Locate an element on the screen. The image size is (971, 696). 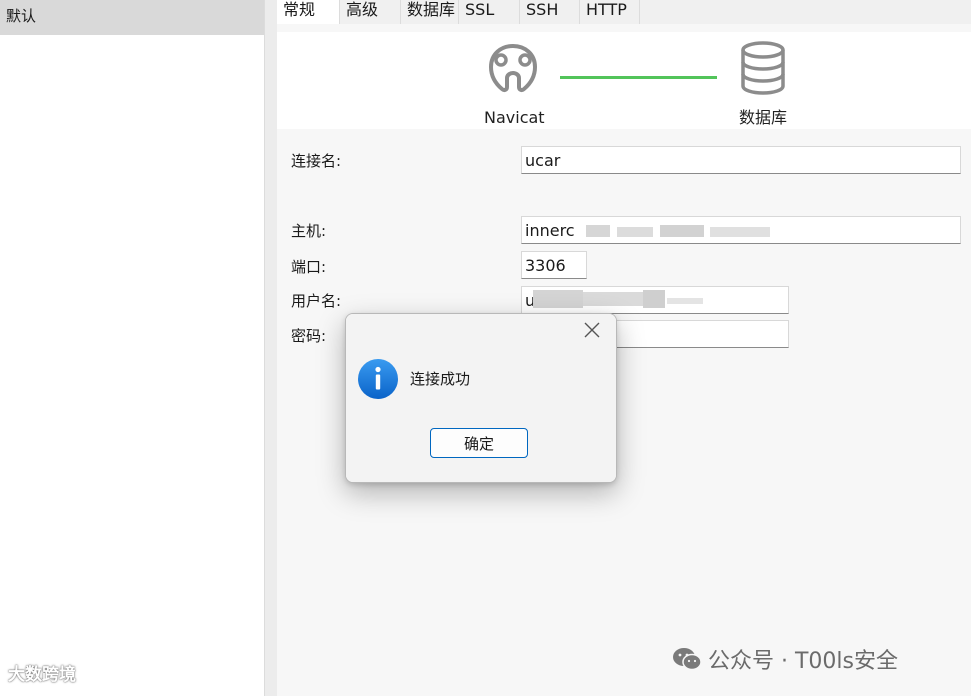
tab-label: 数据库 is located at coordinates (431, 9).